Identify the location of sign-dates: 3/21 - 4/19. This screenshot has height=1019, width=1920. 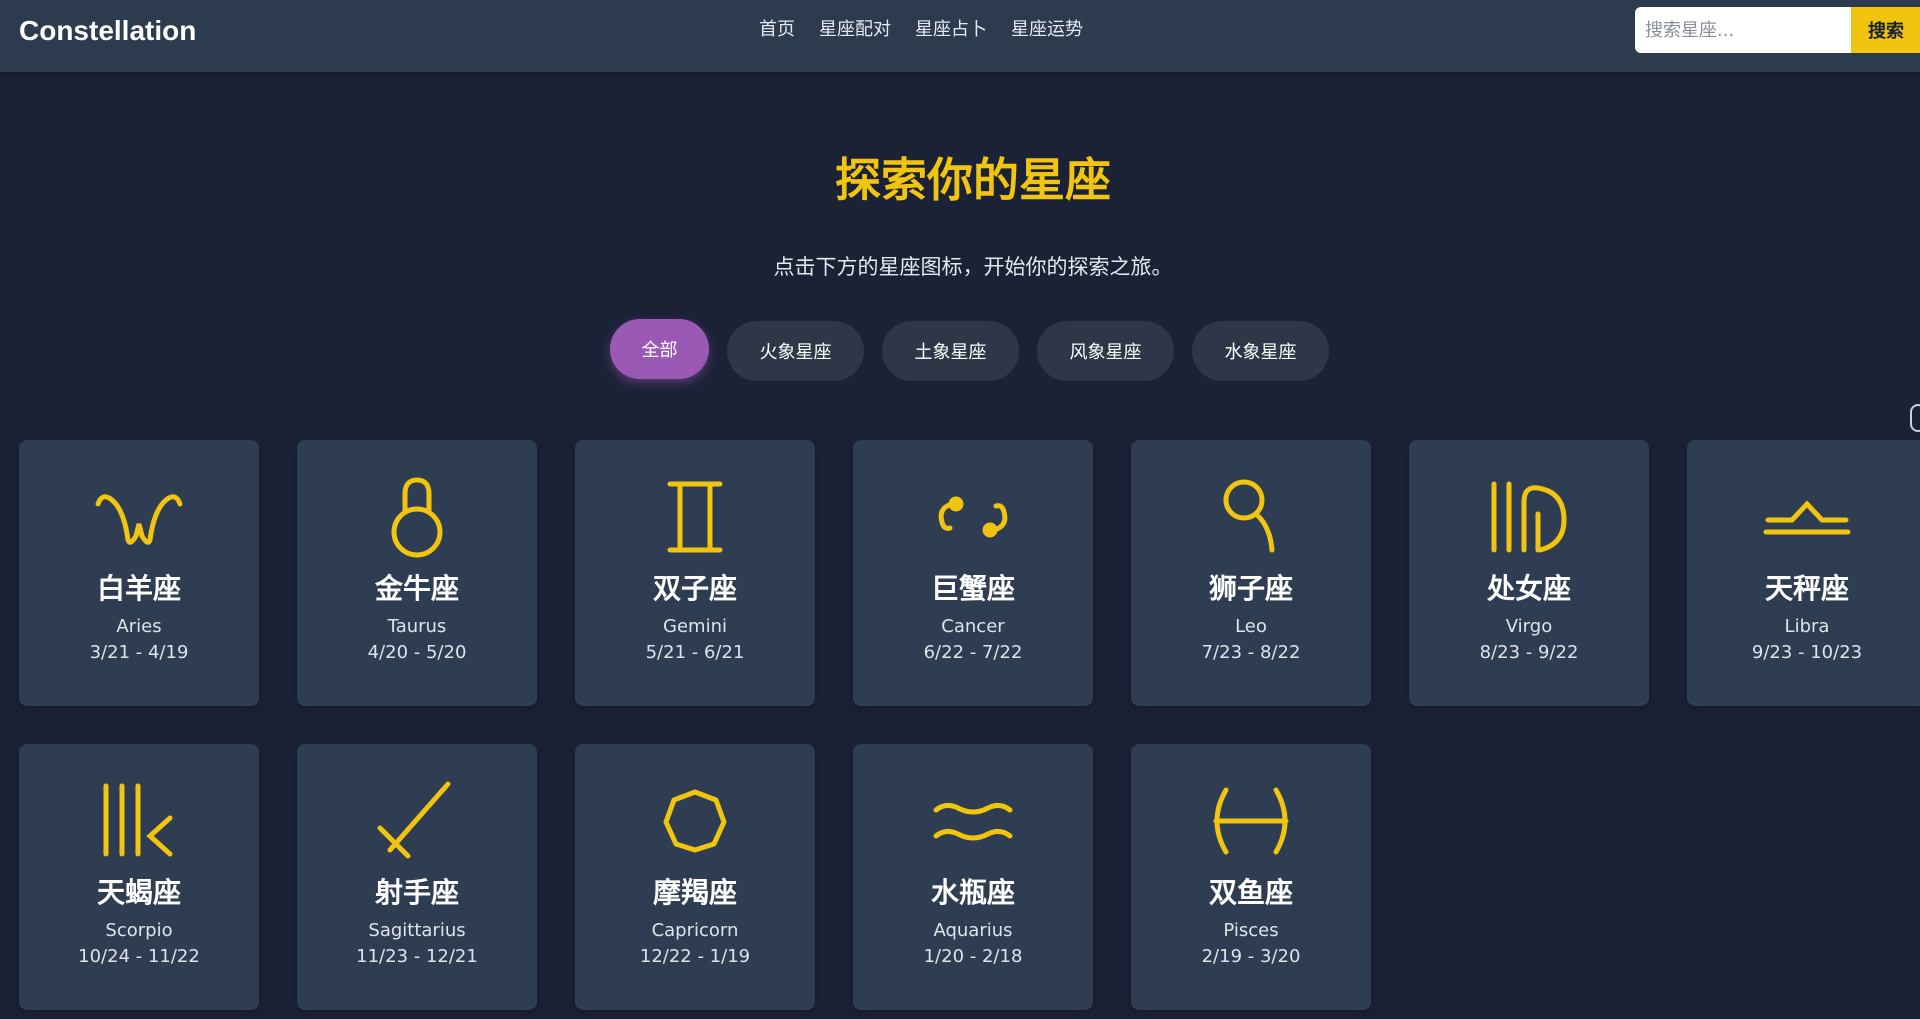
(139, 652).